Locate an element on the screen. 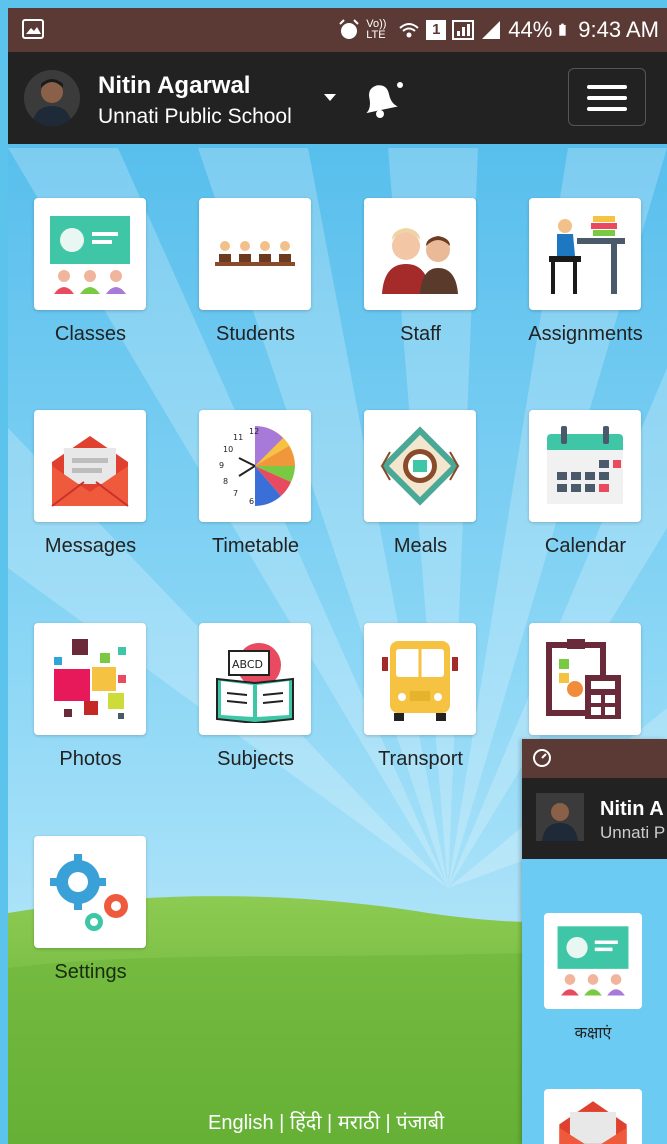 The width and height of the screenshot is (667, 1144). svg-text: 6 is located at coordinates (251, 501).